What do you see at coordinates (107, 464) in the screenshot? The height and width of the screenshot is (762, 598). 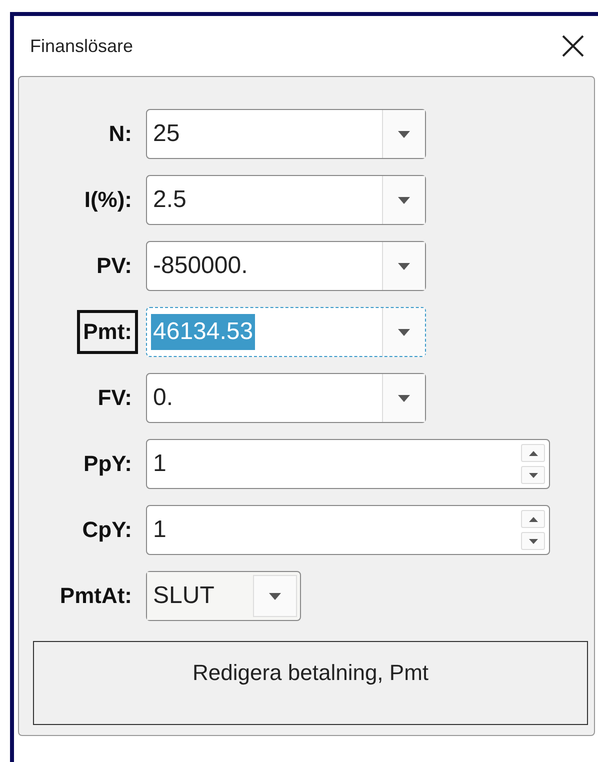 I see `field-label: PpY:` at bounding box center [107, 464].